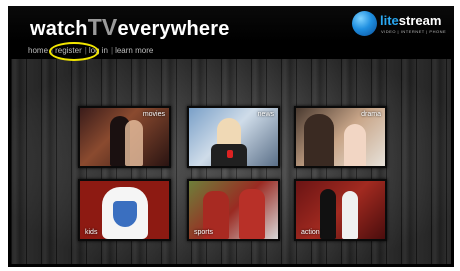  I want to click on litestream-logo: litestream VIDEO | INTERNET | PHONE, so click(401, 24).